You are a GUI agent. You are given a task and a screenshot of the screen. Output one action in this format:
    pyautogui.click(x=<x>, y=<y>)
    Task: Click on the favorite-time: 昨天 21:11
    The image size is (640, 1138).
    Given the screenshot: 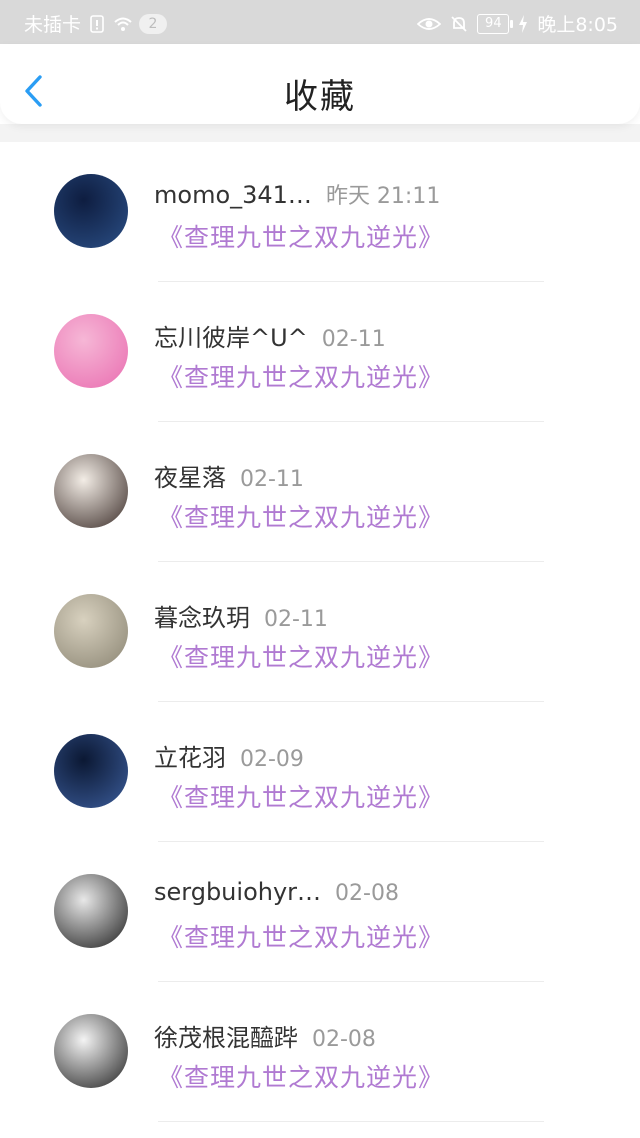 What is the action you would take?
    pyautogui.click(x=383, y=196)
    